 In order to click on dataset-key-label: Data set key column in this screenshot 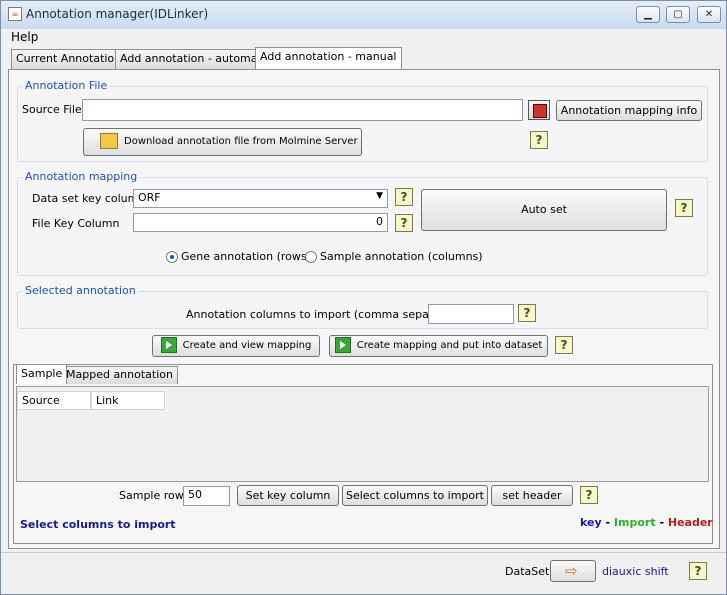, I will do `click(89, 198)`.